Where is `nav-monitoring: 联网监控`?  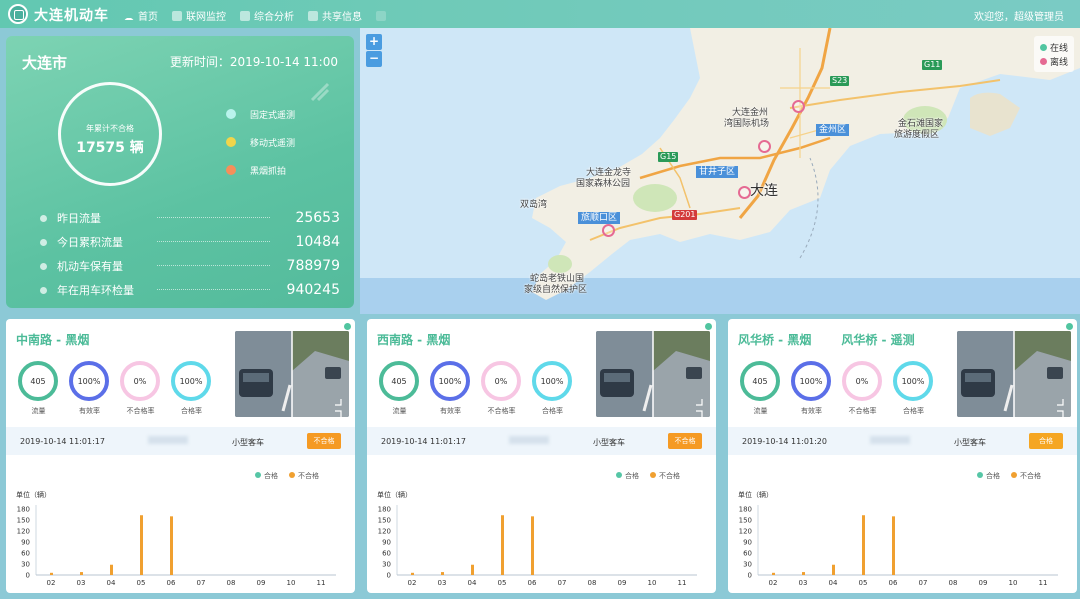
nav-monitoring: 联网监控 is located at coordinates (199, 15).